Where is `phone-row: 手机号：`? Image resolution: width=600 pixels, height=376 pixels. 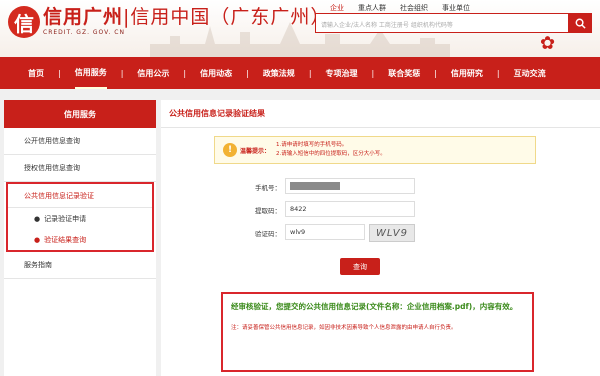 phone-row: 手机号： is located at coordinates (380, 187).